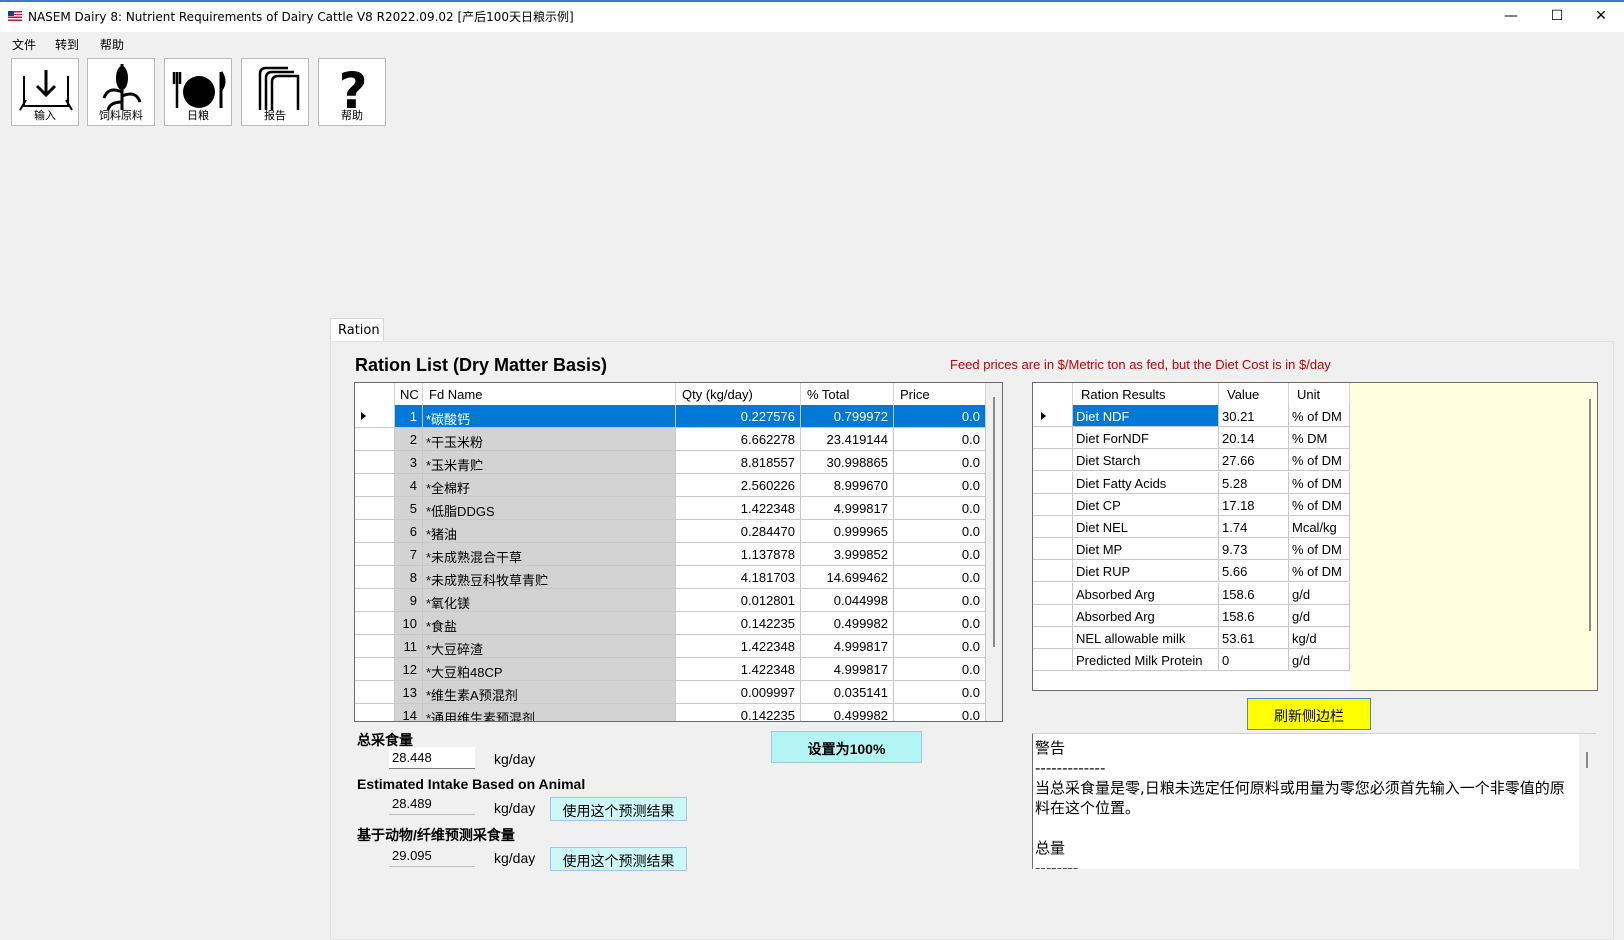 The image size is (1624, 940). I want to click on results-scrollbar, so click(1589, 536).